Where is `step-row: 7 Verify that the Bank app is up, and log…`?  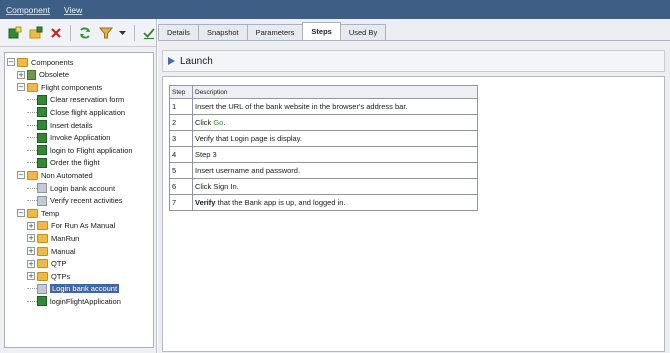 step-row: 7 Verify that the Bank app is up, and log… is located at coordinates (323, 202).